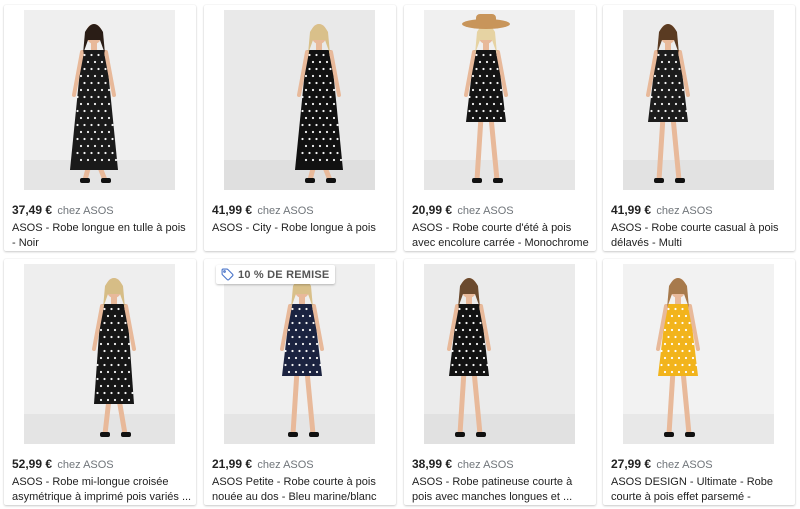 Image resolution: width=800 pixels, height=509 pixels. I want to click on price-line: 27,99 € chez ASOS, so click(662, 464).